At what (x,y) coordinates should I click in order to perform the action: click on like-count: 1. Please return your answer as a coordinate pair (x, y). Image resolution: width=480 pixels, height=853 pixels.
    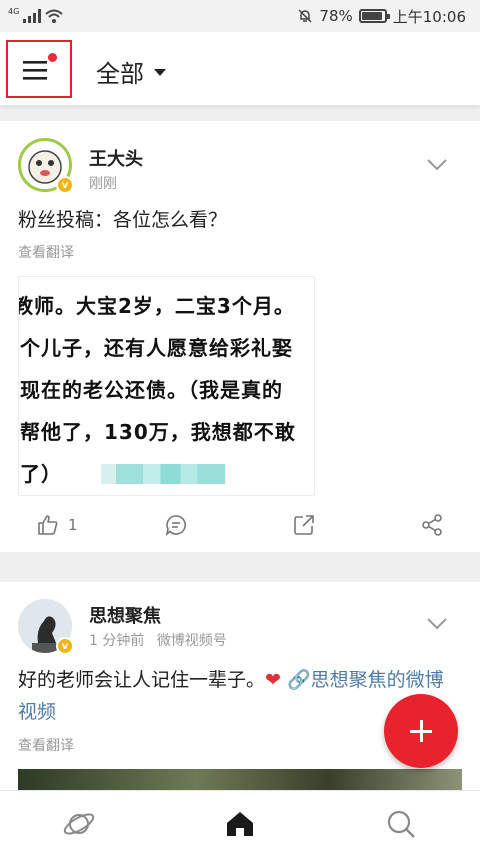
    Looking at the image, I should click on (73, 525).